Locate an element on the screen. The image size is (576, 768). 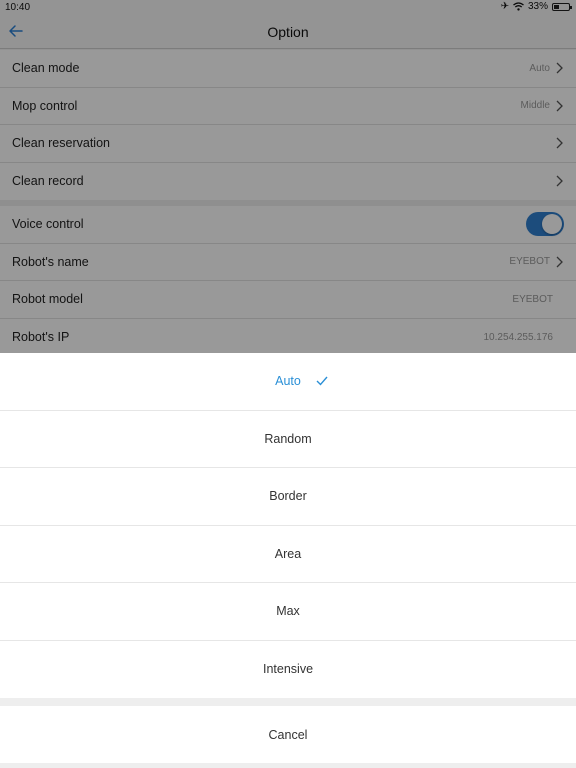
sheet-option-random: Random is located at coordinates (288, 439).